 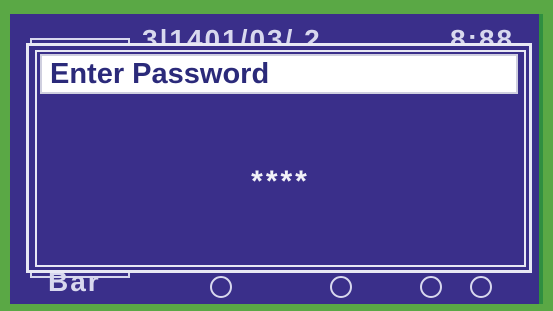 I want to click on dialog-title: Enter Password, so click(x=160, y=74).